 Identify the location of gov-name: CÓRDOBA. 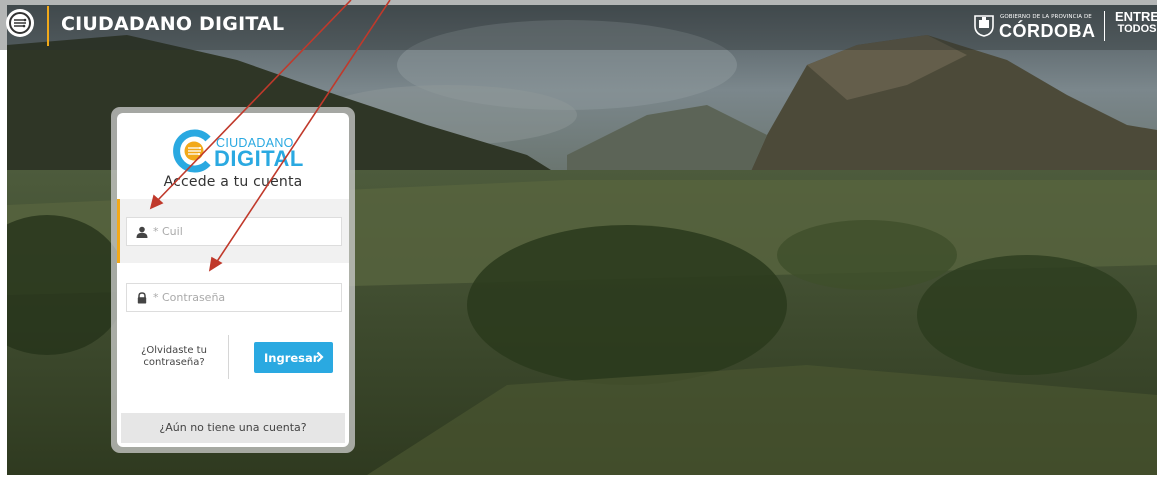
(1047, 31).